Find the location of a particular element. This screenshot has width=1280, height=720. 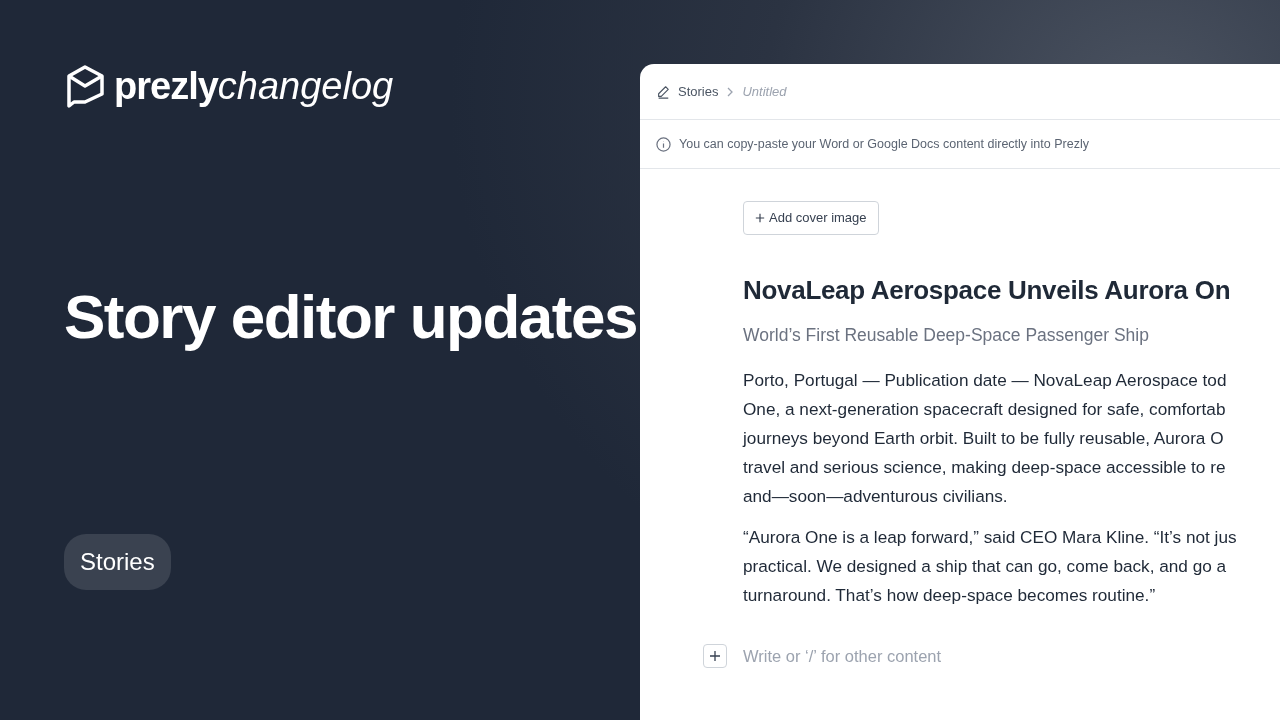

story-title: NovaLeap Aerospace Unveils Aurora On is located at coordinates (987, 290).